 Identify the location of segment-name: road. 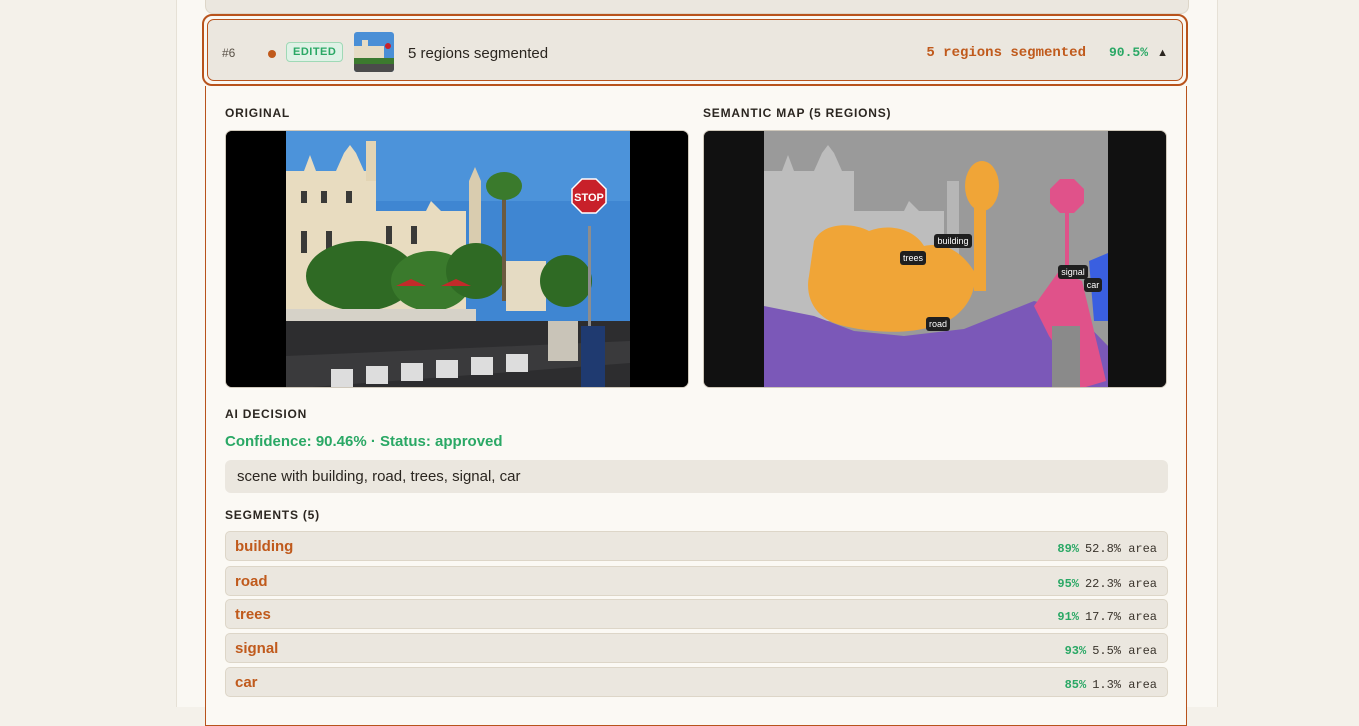
(251, 581).